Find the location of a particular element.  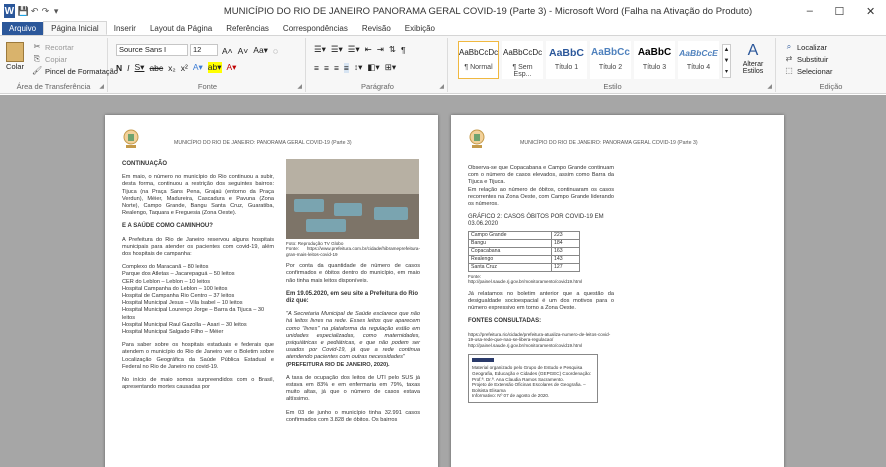

change-styles-icon: A is located at coordinates (753, 50).